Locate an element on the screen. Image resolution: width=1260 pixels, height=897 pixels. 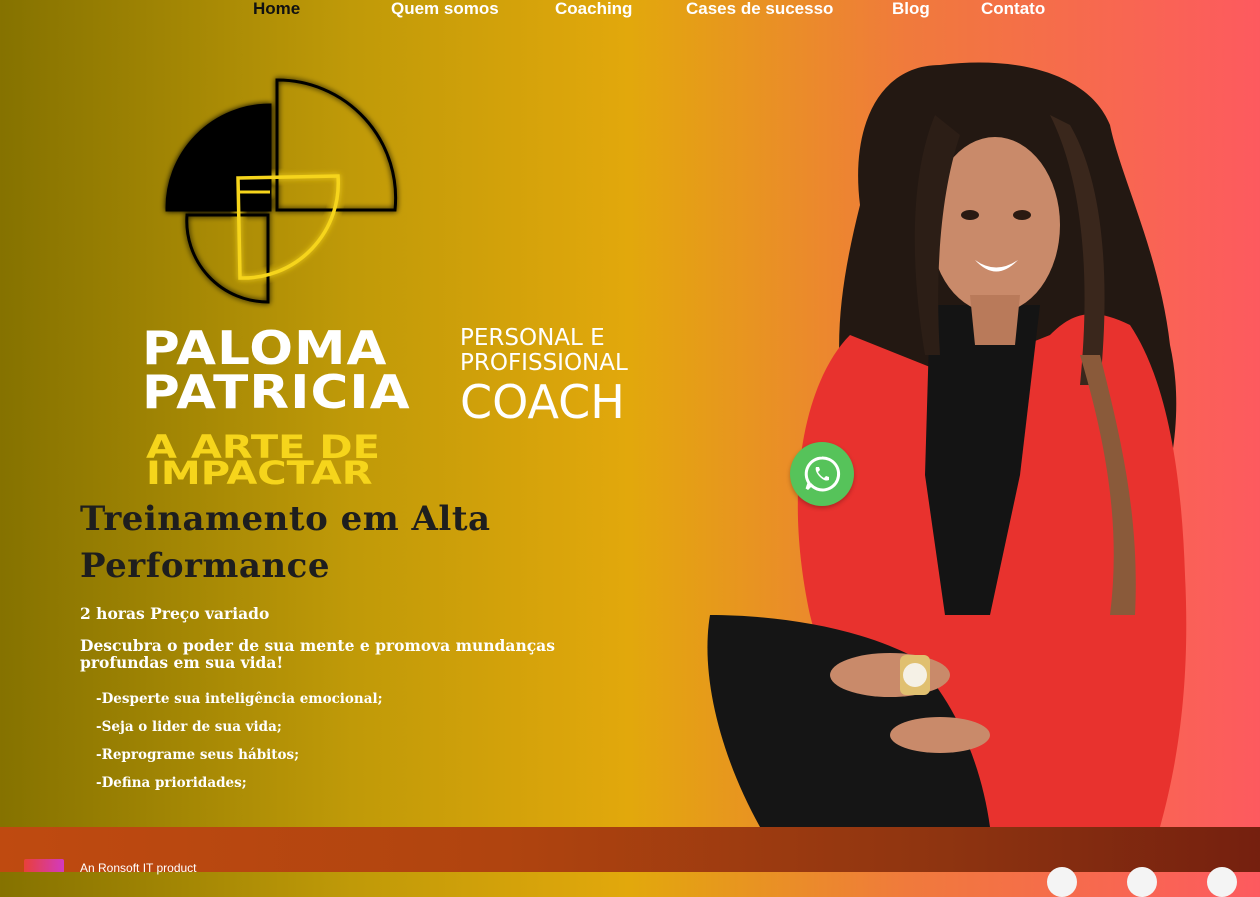
footer: An Ronsoft IT product is located at coordinates (630, 862).